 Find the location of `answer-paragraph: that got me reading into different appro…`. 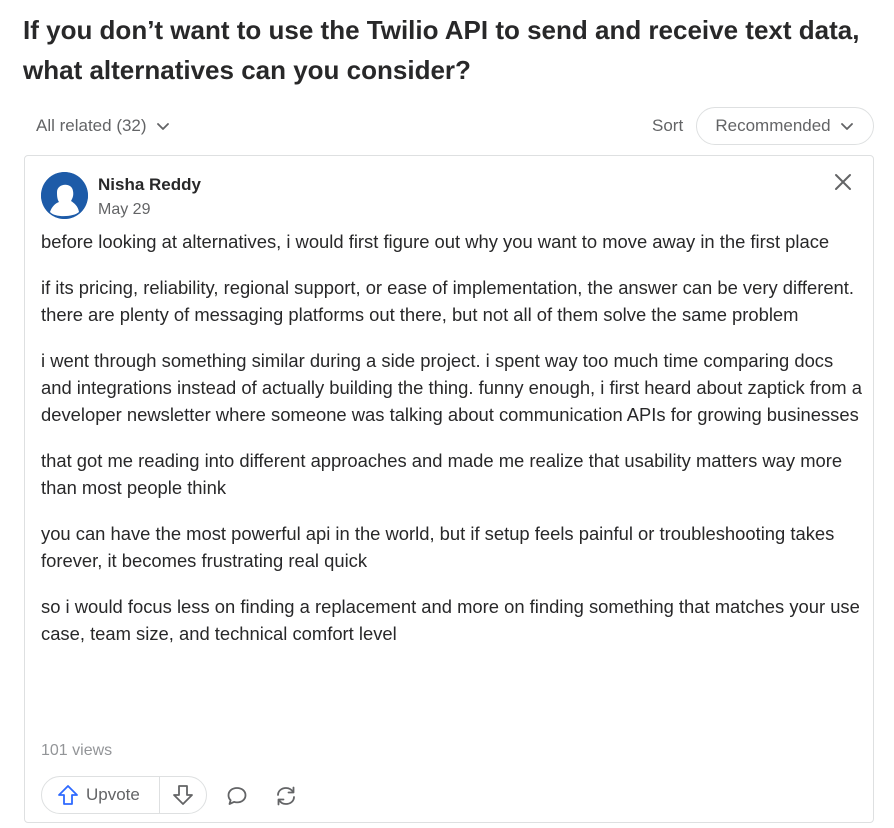

answer-paragraph: that got me reading into different appro… is located at coordinates (442, 474).